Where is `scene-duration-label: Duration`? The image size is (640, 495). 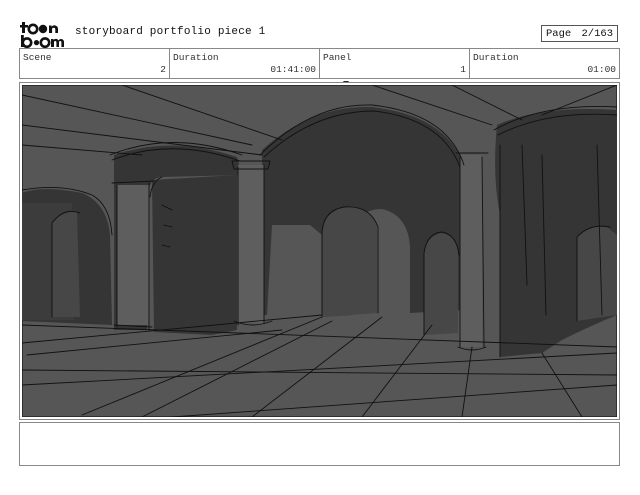 scene-duration-label: Duration is located at coordinates (196, 57).